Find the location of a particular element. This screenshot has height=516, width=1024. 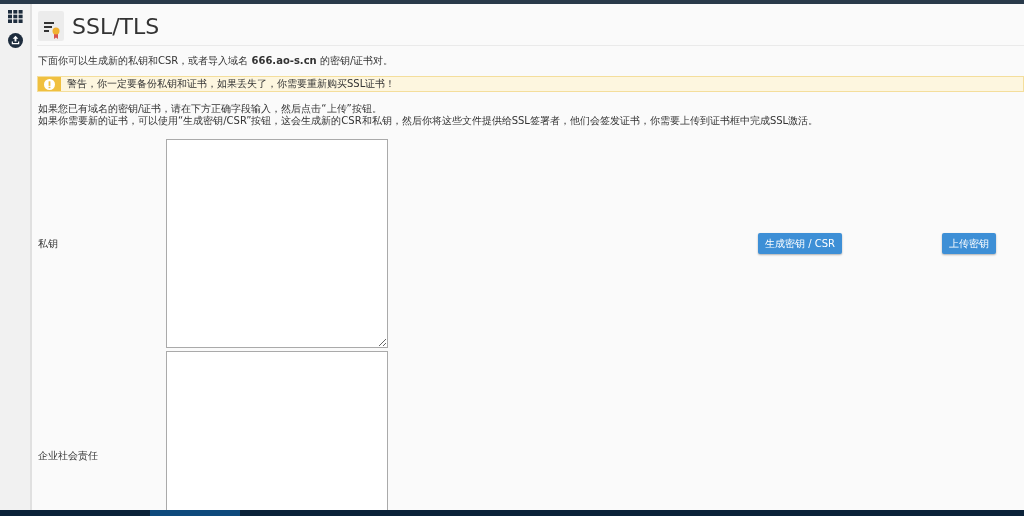

instruction-text: 如果您已有域名的密钥/证书，请在下方正确字段输入，然后点击“上传”按钮。 is located at coordinates (210, 109).